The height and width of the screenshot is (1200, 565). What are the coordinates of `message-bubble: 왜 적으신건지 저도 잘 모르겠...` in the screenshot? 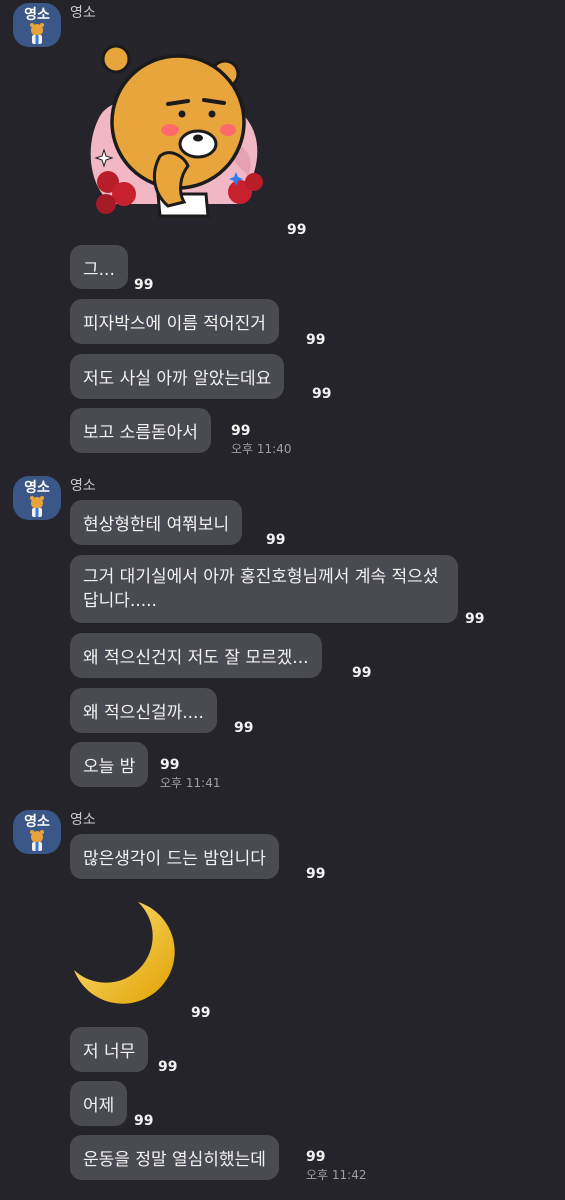 It's located at (196, 655).